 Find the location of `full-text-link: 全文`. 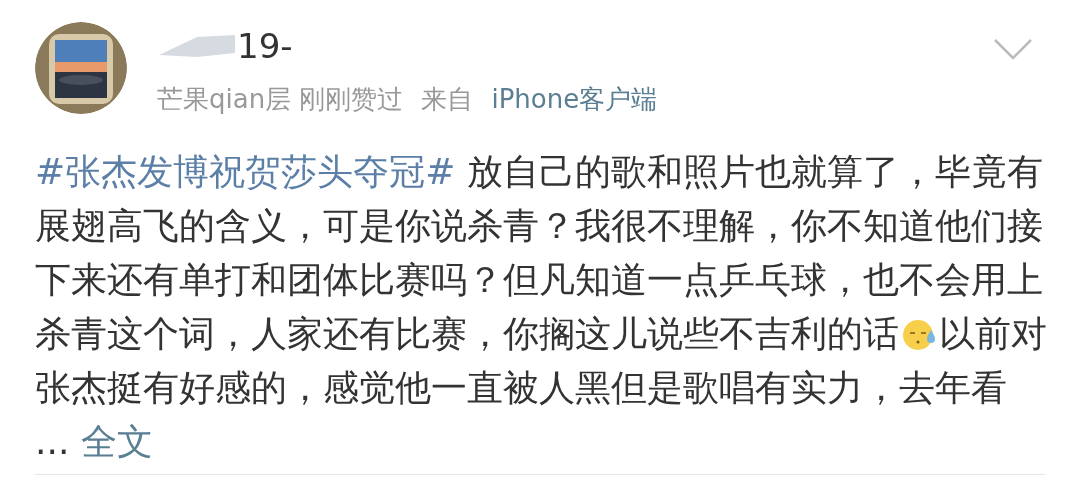

full-text-link: 全文 is located at coordinates (116, 441).